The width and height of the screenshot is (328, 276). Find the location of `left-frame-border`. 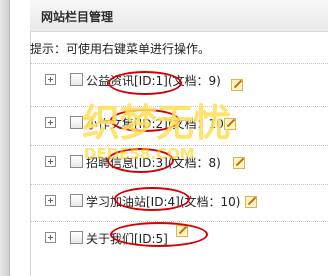

left-frame-border is located at coordinates (5, 138).